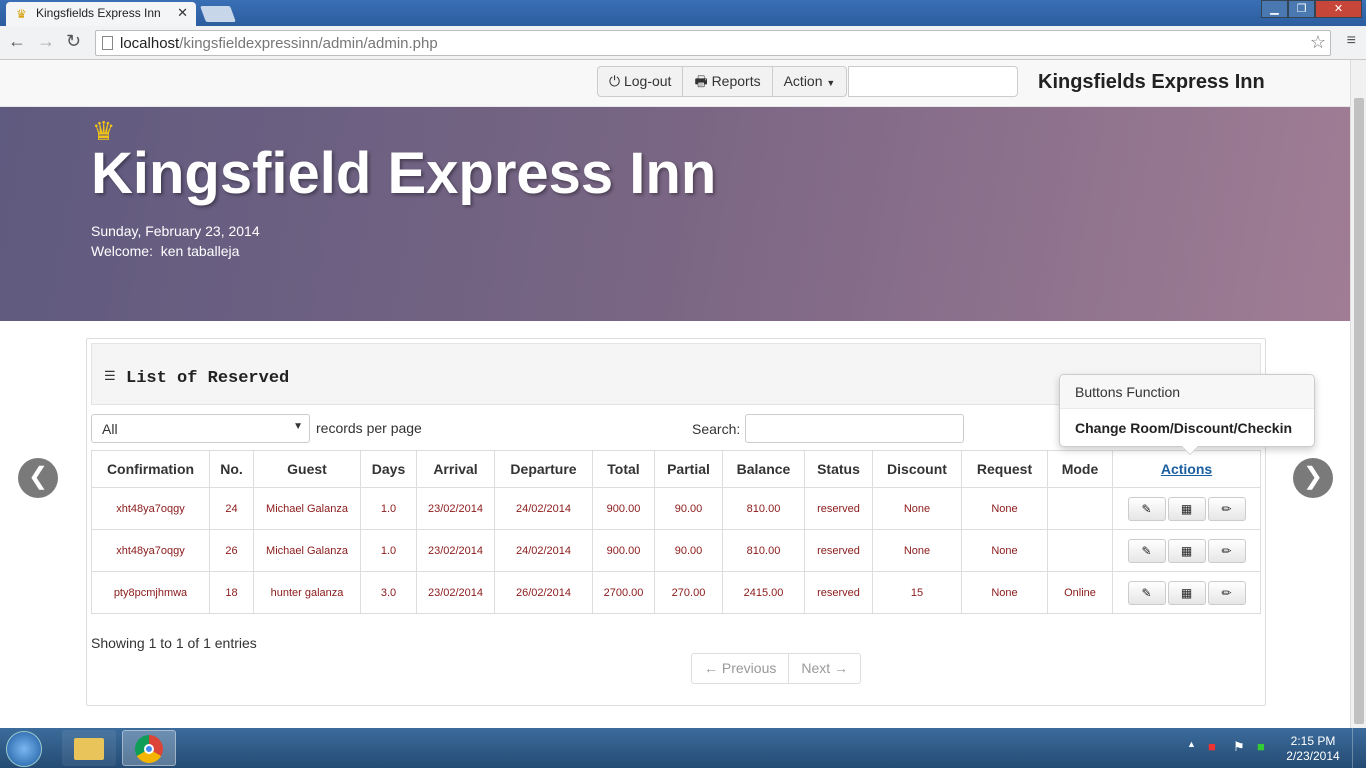  I want to click on cell-confirmation: xht48ya7oqgy, so click(150, 550).